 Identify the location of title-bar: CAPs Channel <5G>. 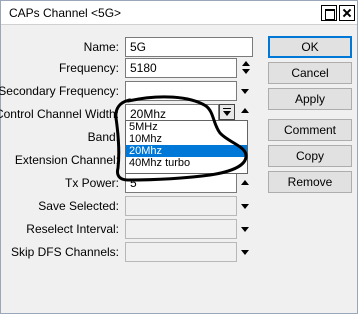
(179, 13).